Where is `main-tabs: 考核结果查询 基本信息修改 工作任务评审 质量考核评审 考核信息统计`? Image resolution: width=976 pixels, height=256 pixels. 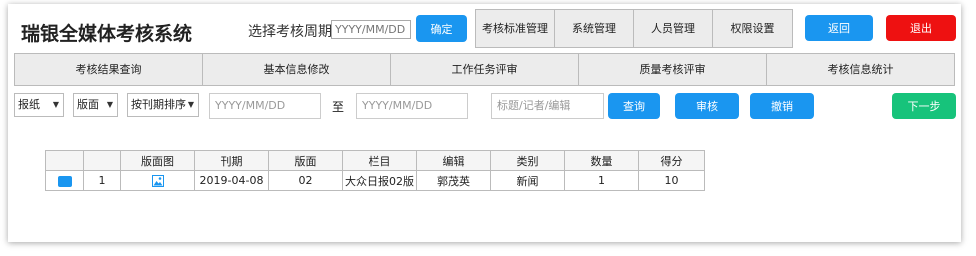 main-tabs: 考核结果查询 基本信息修改 工作任务评审 质量考核评审 考核信息统计 is located at coordinates (484, 69).